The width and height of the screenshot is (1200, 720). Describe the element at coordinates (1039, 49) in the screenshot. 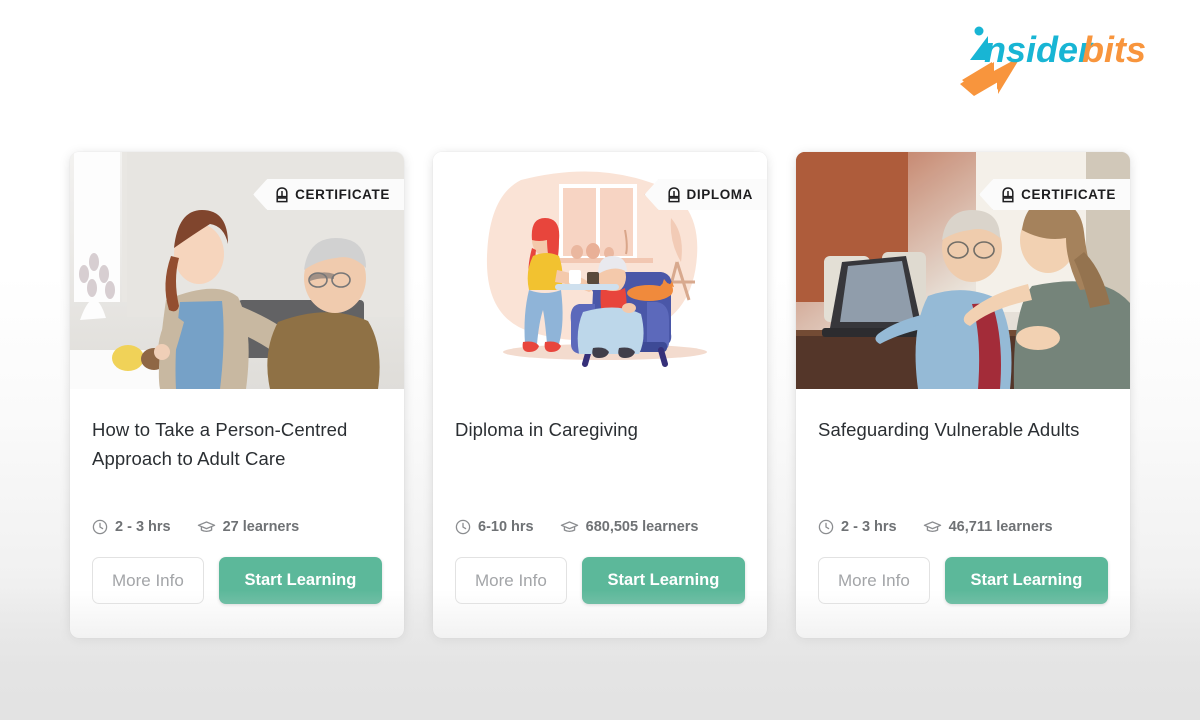

I see `svg-text: nsider` at that location.